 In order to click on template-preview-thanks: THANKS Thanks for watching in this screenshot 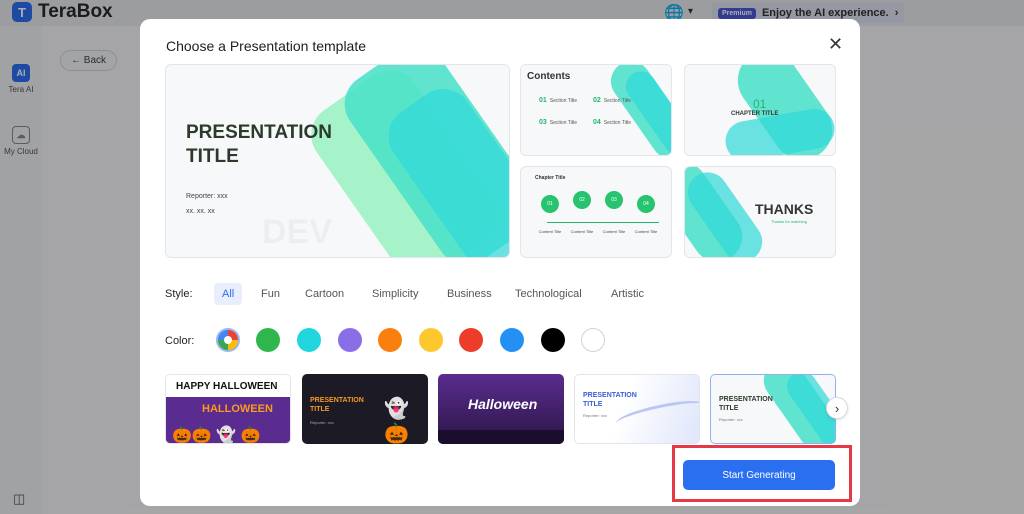, I will do `click(760, 212)`.